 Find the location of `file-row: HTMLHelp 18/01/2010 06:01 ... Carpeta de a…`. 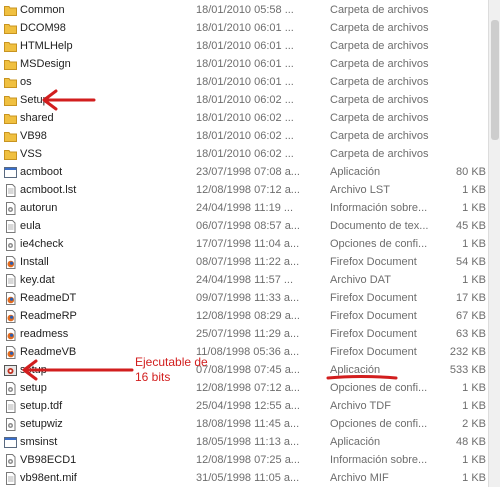

file-row: HTMLHelp 18/01/2010 06:01 ... Carpeta de a… is located at coordinates (244, 46).